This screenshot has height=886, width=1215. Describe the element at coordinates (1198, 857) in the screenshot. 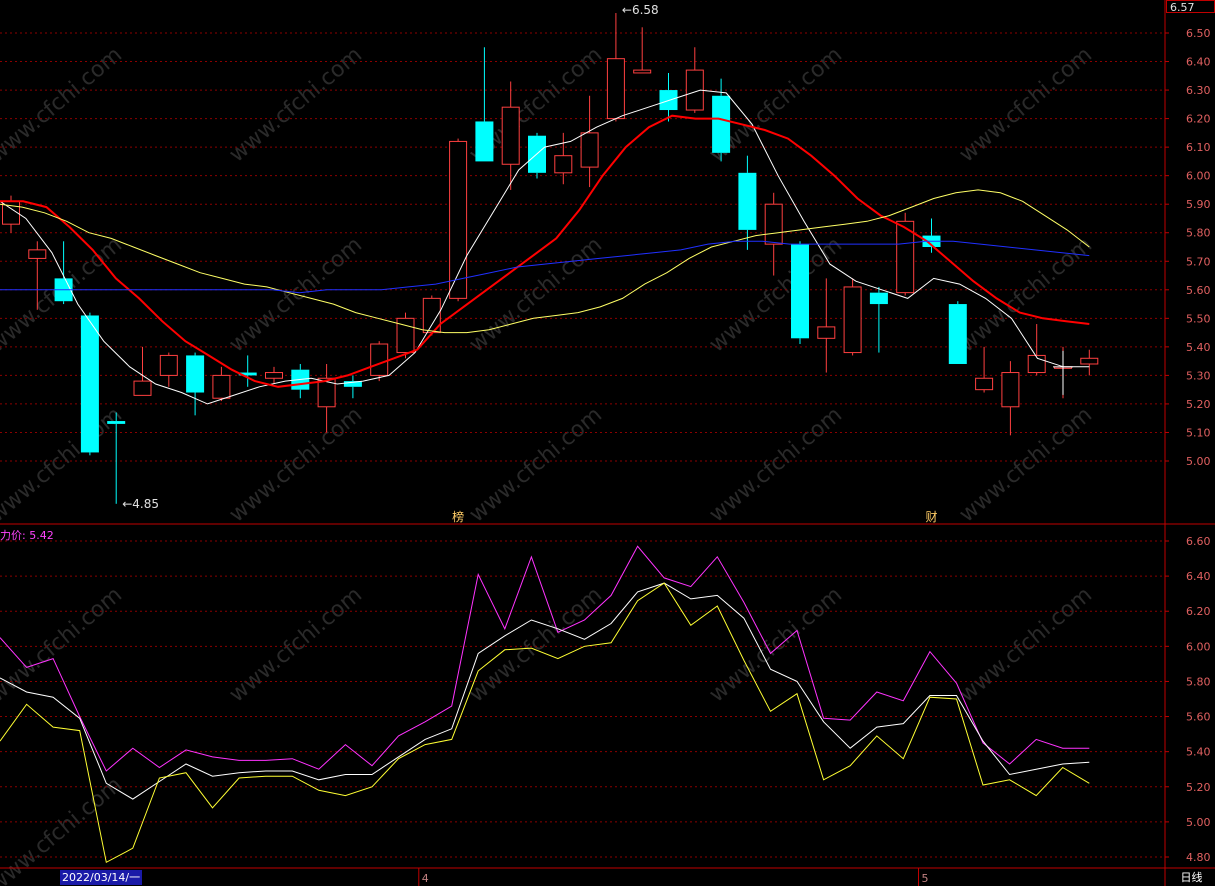

I see `lower-tick-label: 4.80` at that location.